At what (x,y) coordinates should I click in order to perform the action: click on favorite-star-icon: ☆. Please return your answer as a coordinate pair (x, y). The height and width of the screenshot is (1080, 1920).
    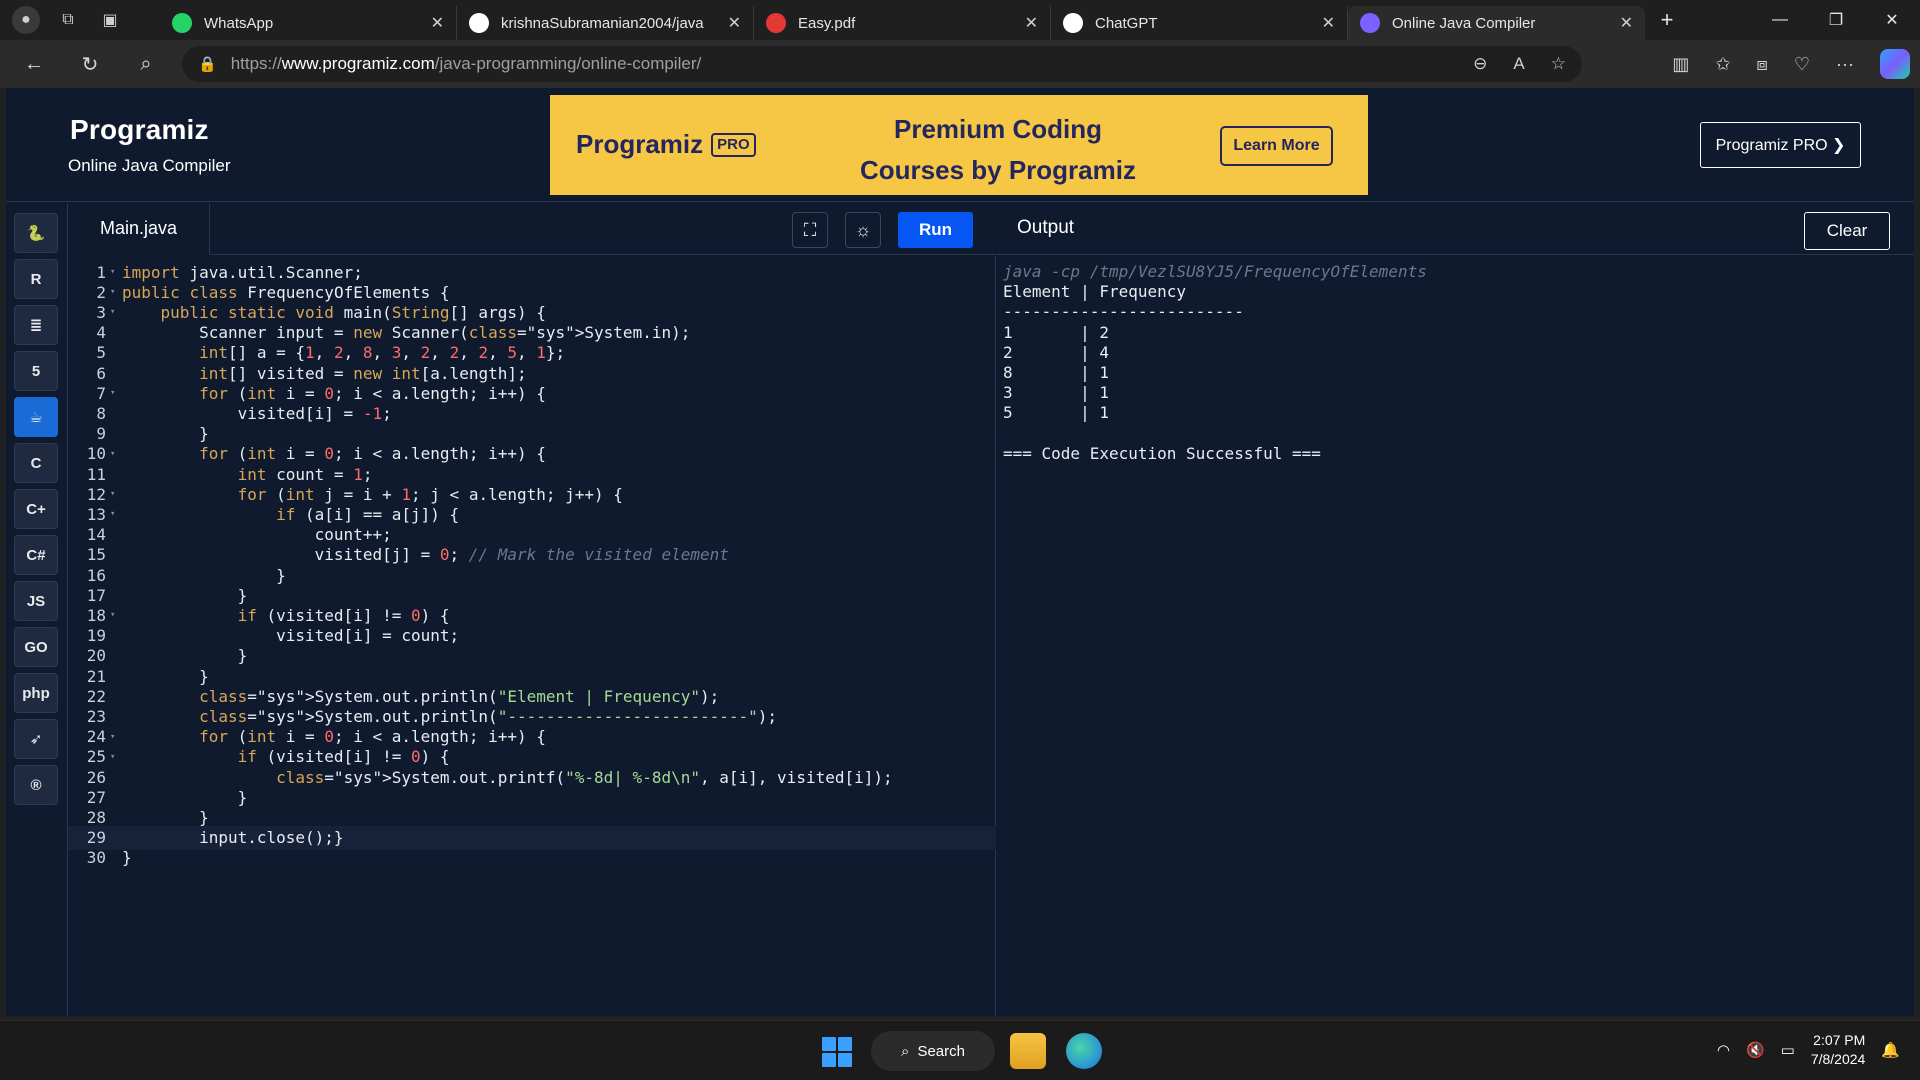
    Looking at the image, I should click on (1558, 64).